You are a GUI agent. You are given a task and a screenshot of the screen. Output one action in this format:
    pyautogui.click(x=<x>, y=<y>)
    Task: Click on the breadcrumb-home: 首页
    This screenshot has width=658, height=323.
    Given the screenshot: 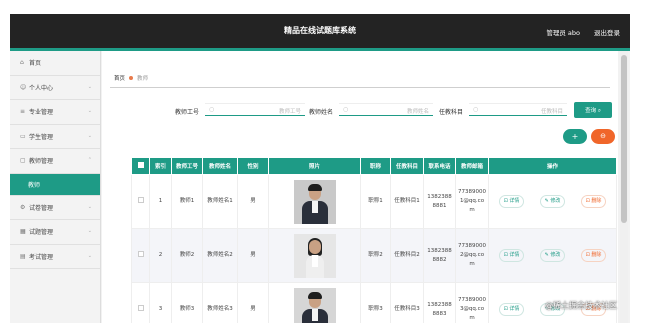 What is the action you would take?
    pyautogui.click(x=119, y=79)
    